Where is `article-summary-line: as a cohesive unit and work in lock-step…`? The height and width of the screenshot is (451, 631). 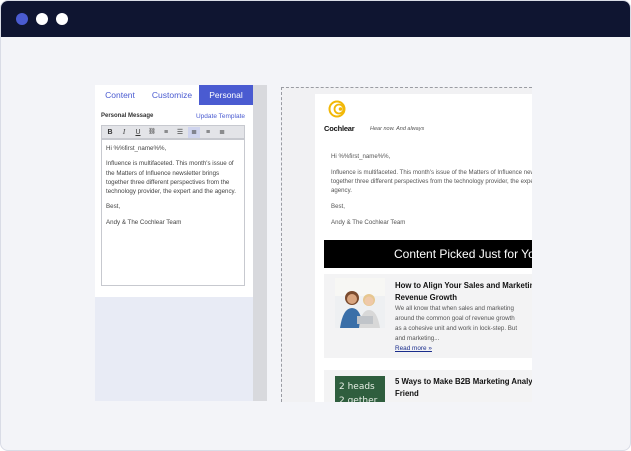
article-summary-line: as a cohesive unit and work in lock-step… is located at coordinates (456, 328).